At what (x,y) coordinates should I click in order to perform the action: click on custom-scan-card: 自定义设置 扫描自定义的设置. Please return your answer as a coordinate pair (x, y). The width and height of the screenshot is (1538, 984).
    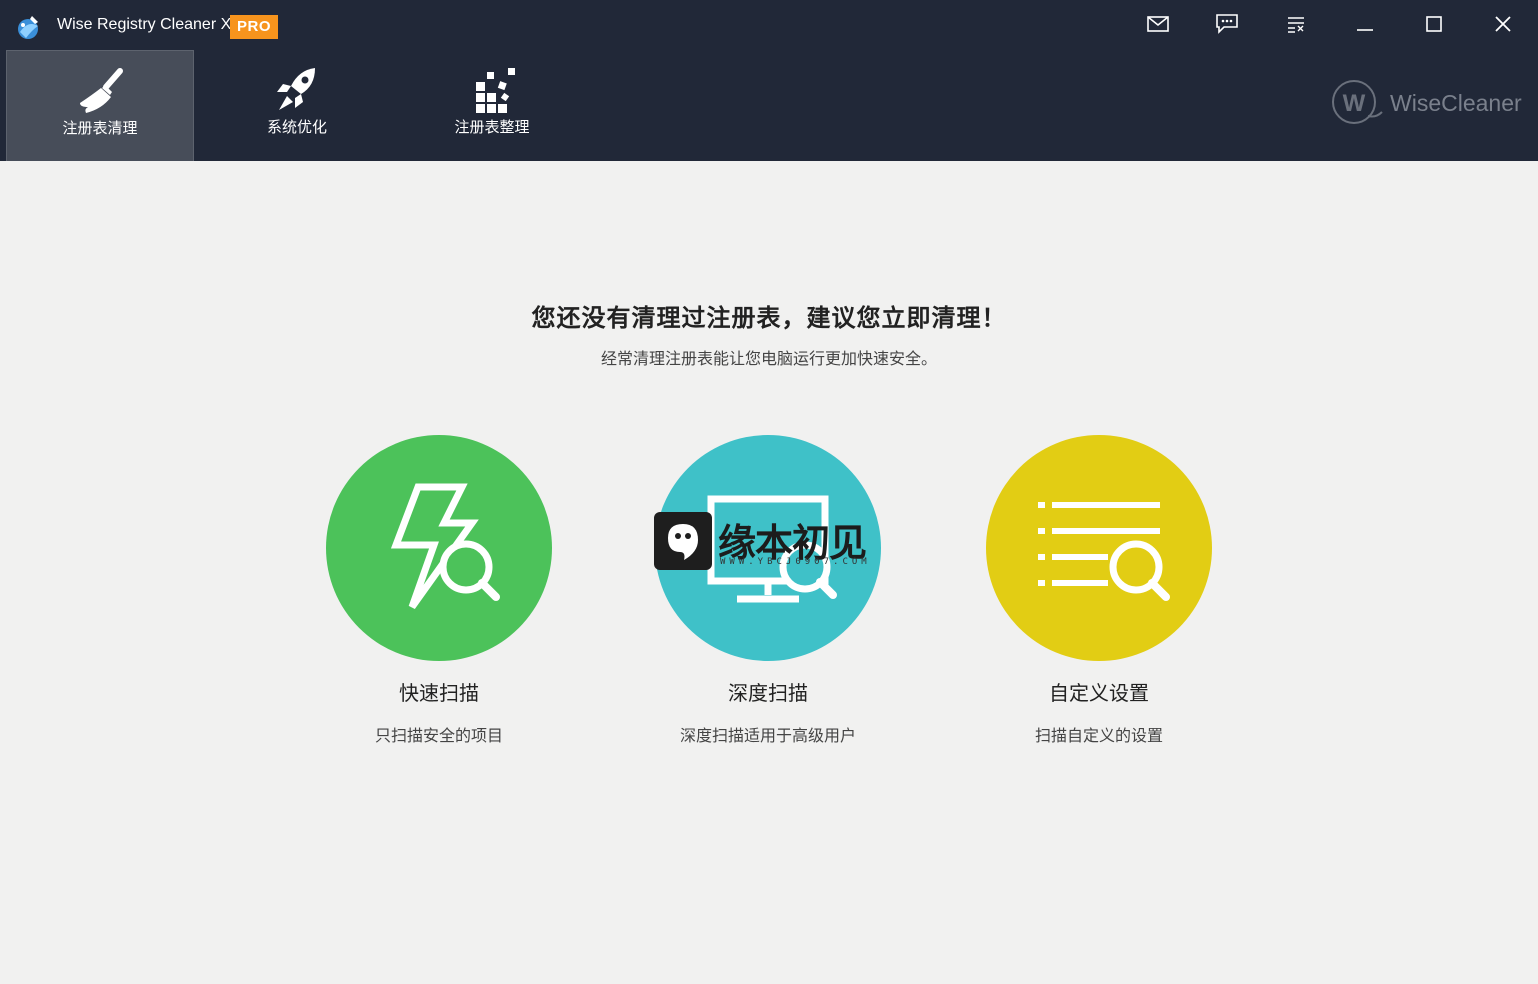
    Looking at the image, I should click on (1099, 595).